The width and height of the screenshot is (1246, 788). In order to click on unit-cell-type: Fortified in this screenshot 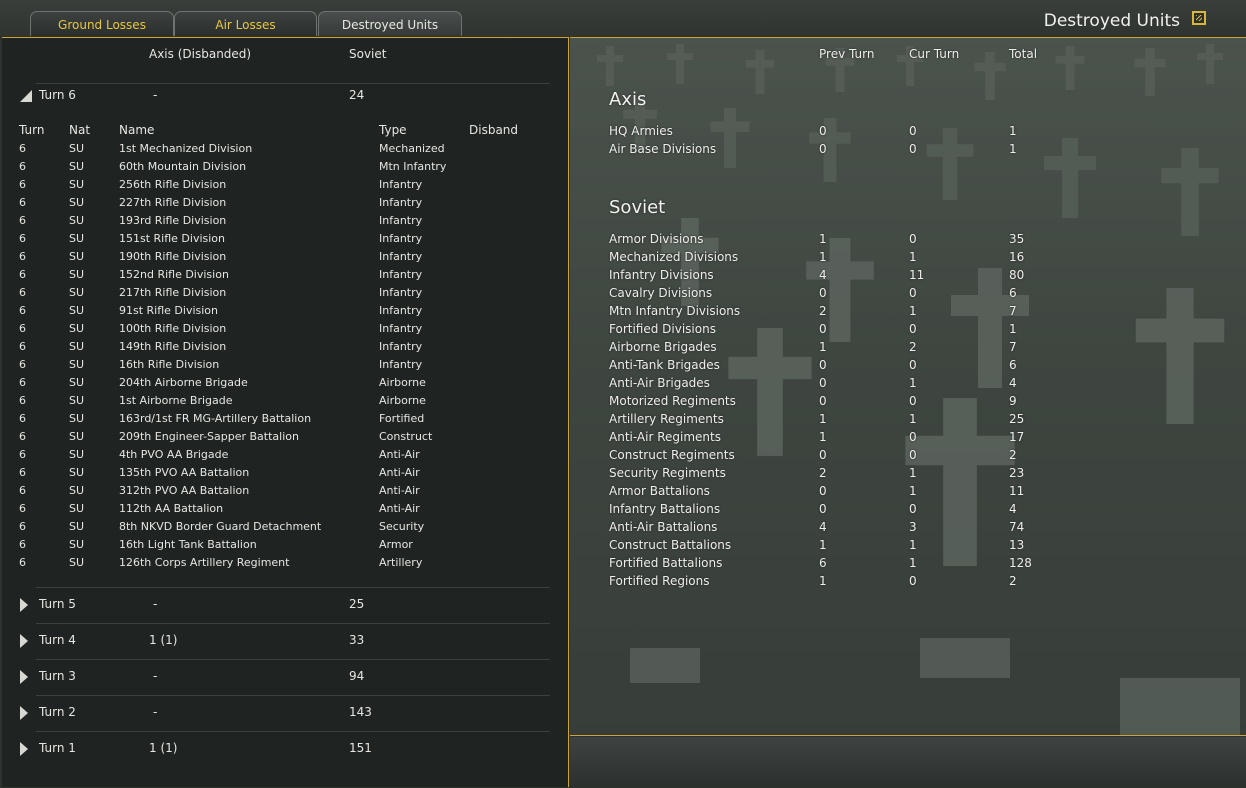, I will do `click(402, 418)`.